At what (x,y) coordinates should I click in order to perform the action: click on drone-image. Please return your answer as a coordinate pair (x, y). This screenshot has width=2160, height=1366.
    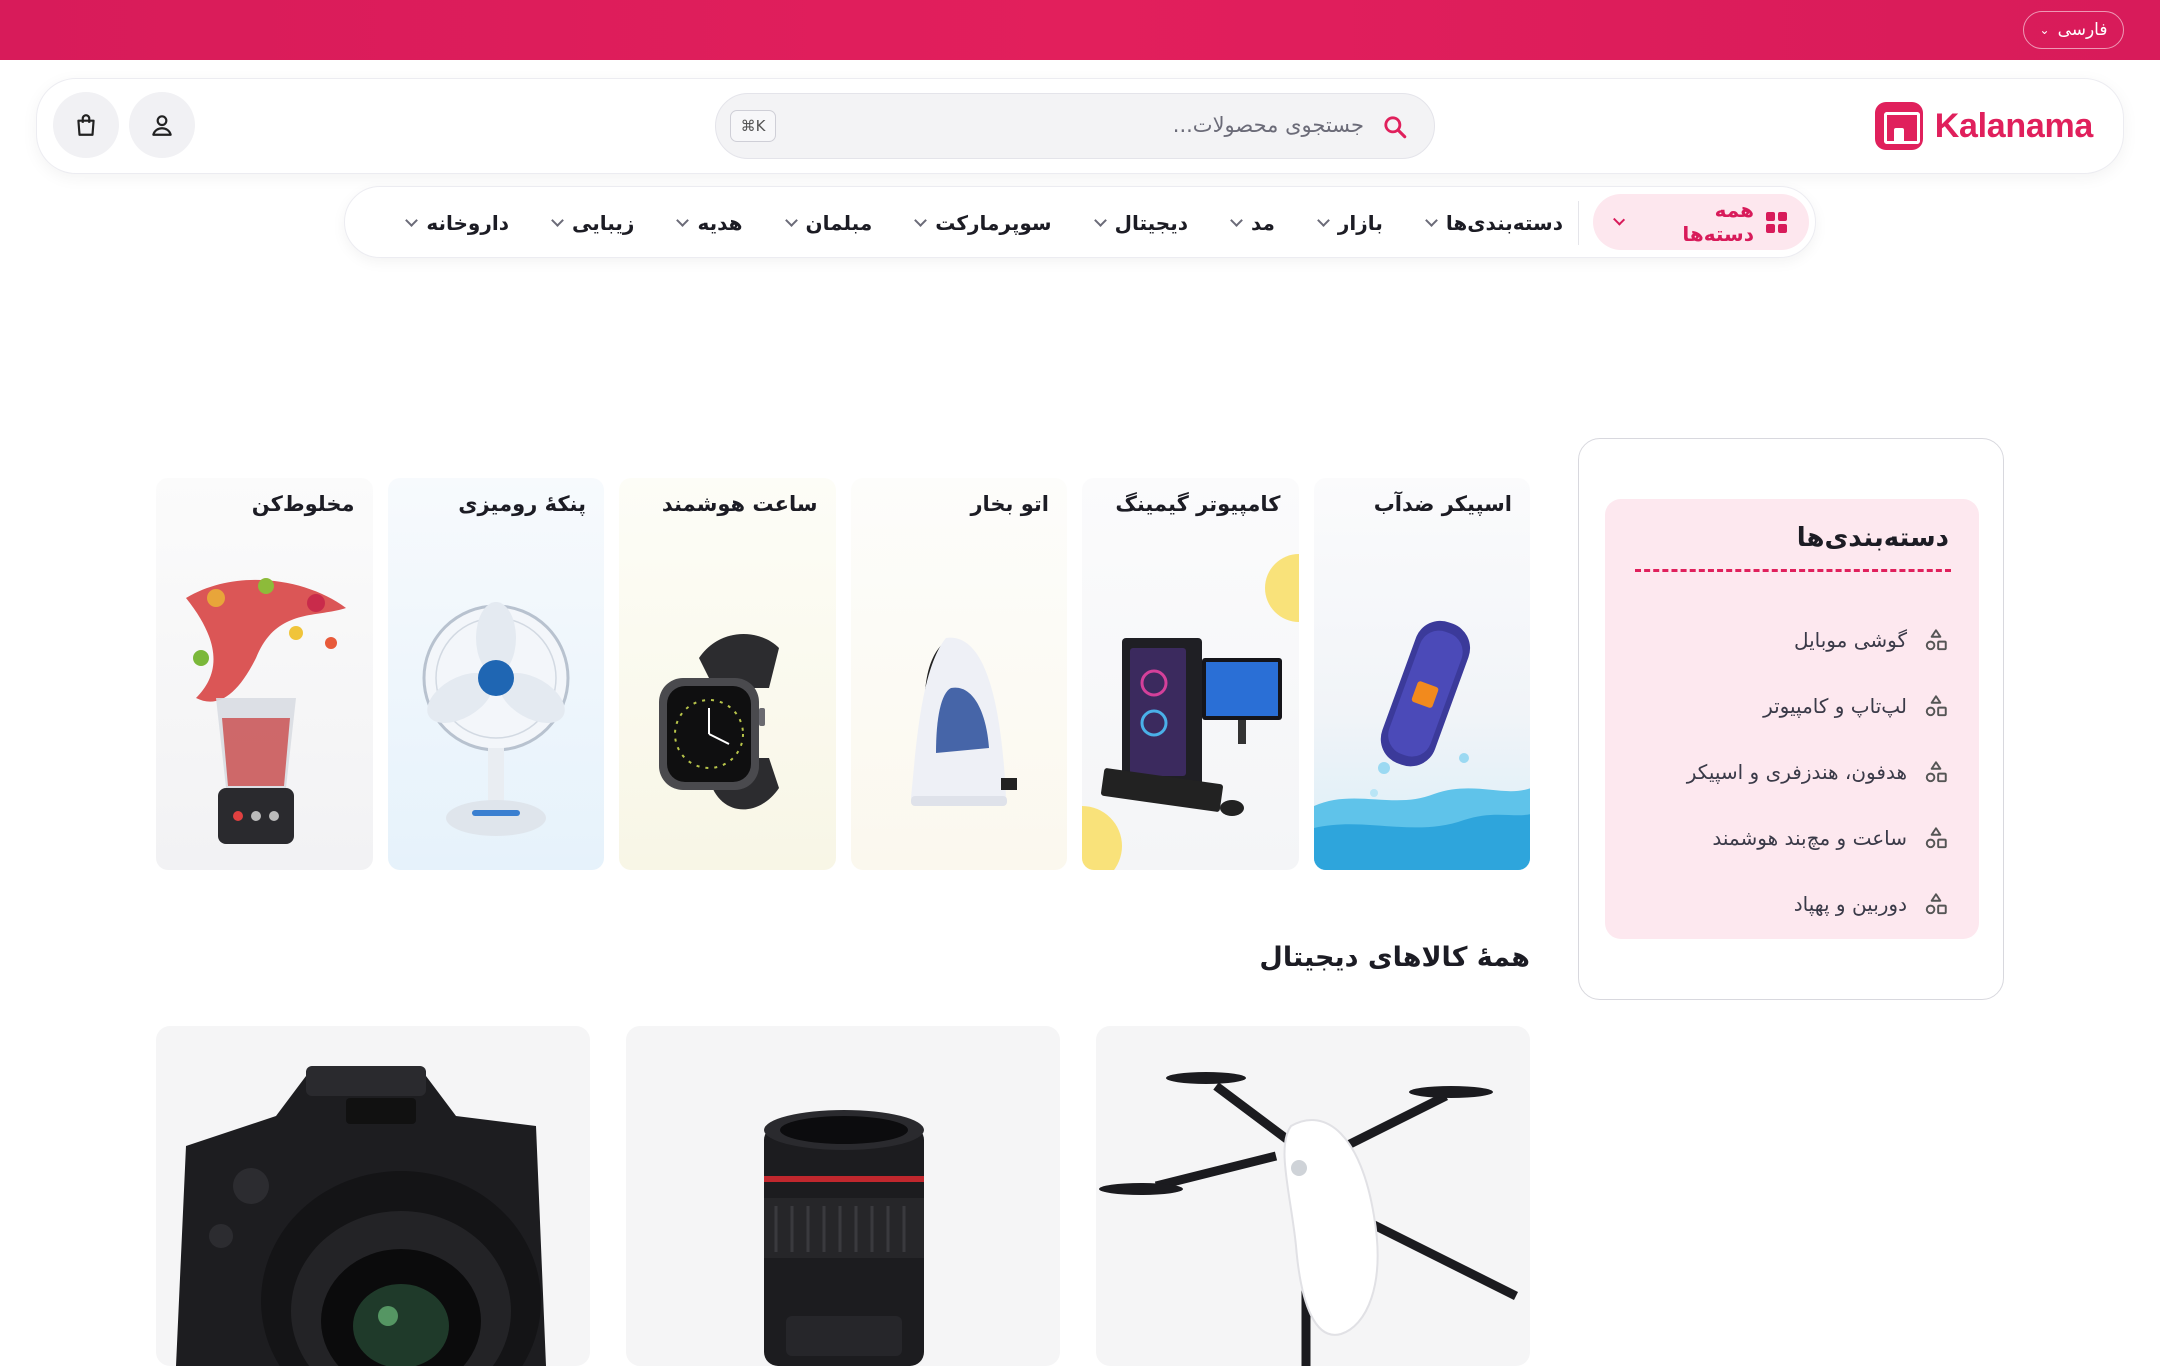
    Looking at the image, I should click on (1309, 1219).